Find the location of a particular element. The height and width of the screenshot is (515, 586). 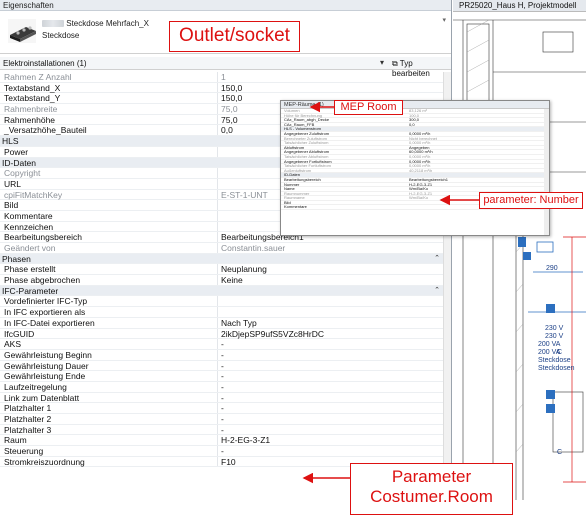

property-row: IfcGUID 2ikDjepSP9ufS5VZc8HrDC is located at coordinates (225, 334).